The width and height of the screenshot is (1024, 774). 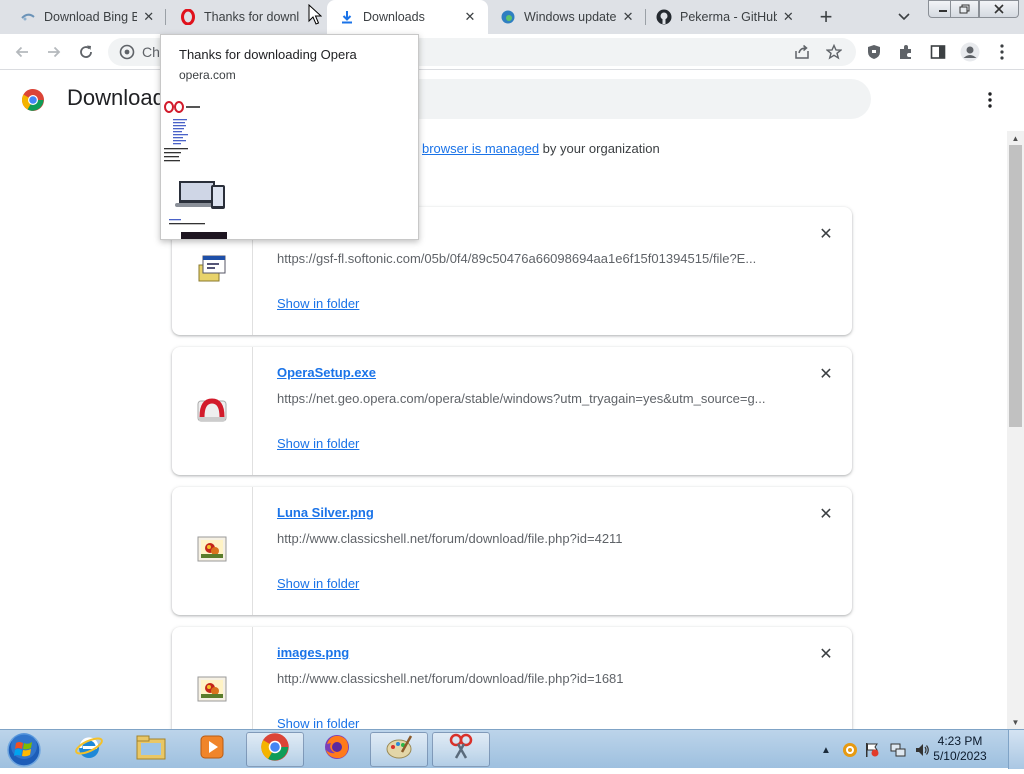 I want to click on download-filename: OperaSetup.exe, so click(x=326, y=372).